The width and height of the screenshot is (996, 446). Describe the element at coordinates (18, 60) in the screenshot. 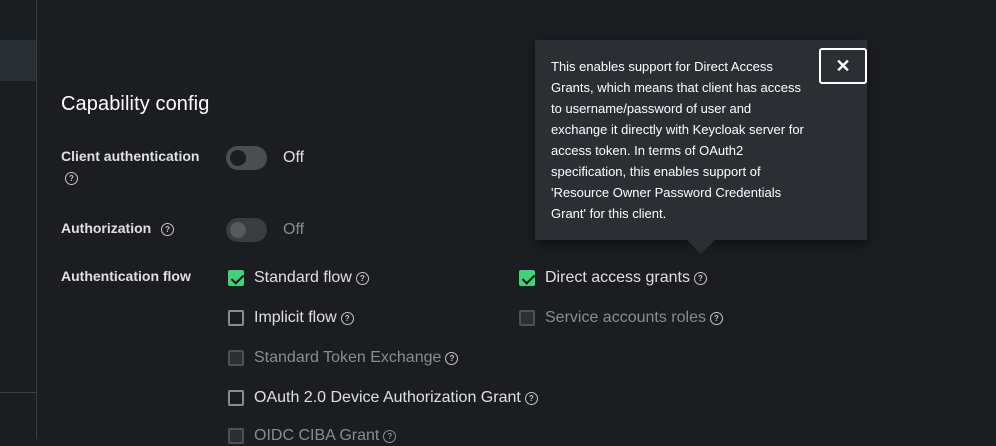

I see `sidebar-active-item` at that location.